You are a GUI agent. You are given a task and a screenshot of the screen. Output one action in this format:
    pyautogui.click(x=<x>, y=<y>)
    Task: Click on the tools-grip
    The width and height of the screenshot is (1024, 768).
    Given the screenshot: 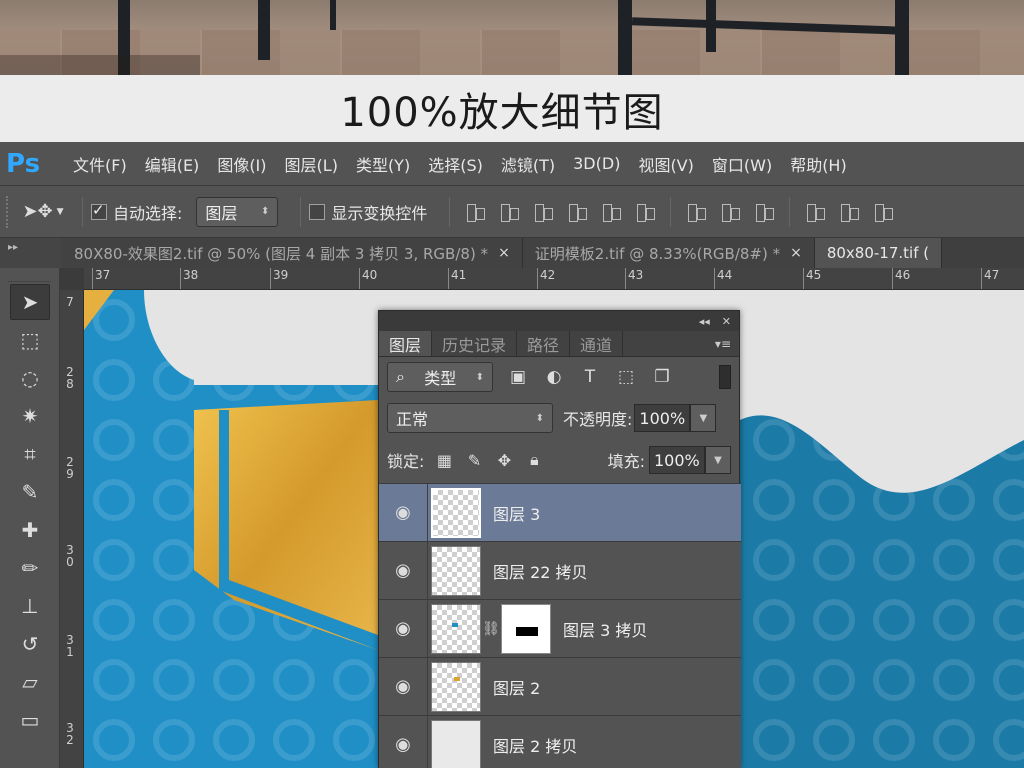 What is the action you would take?
    pyautogui.click(x=29, y=275)
    